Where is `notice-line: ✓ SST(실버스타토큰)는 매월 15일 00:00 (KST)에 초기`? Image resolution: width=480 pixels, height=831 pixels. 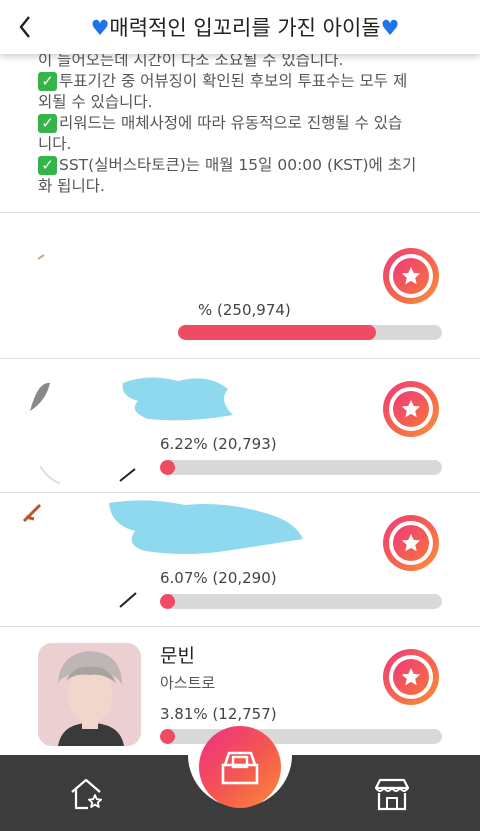 notice-line: ✓ SST(실버스타토큰)는 매월 15일 00:00 (KST)에 초기 is located at coordinates (243, 165).